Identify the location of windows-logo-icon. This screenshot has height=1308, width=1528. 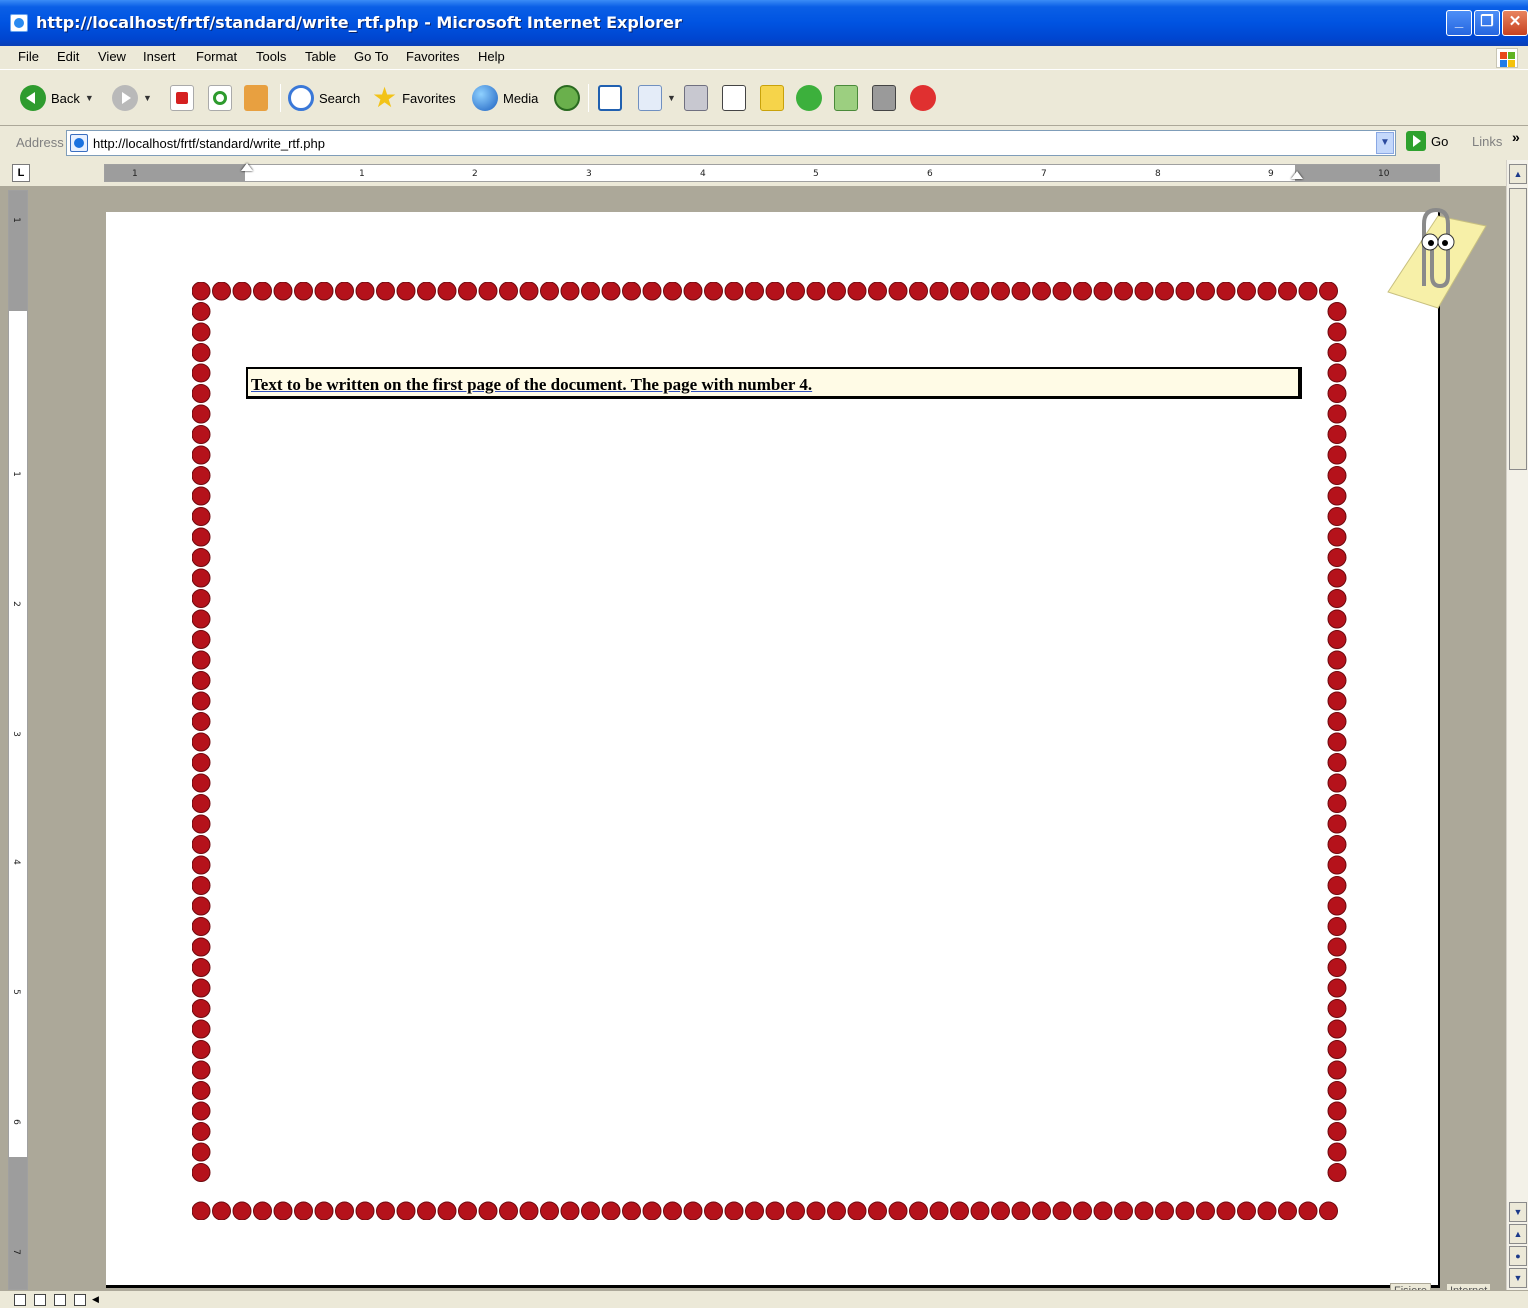
(1507, 58).